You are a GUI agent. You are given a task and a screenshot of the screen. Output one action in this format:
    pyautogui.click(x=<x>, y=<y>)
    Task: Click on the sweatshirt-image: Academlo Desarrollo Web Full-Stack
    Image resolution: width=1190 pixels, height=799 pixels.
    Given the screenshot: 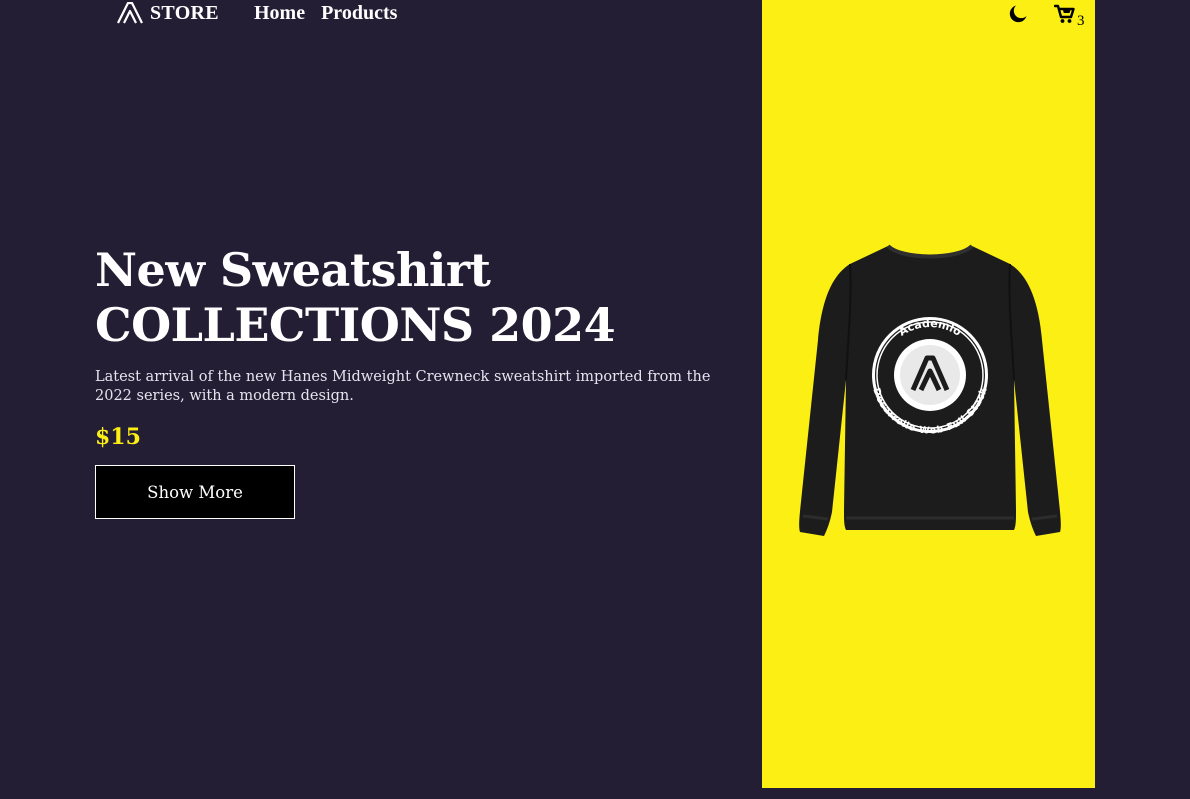 What is the action you would take?
    pyautogui.click(x=930, y=392)
    